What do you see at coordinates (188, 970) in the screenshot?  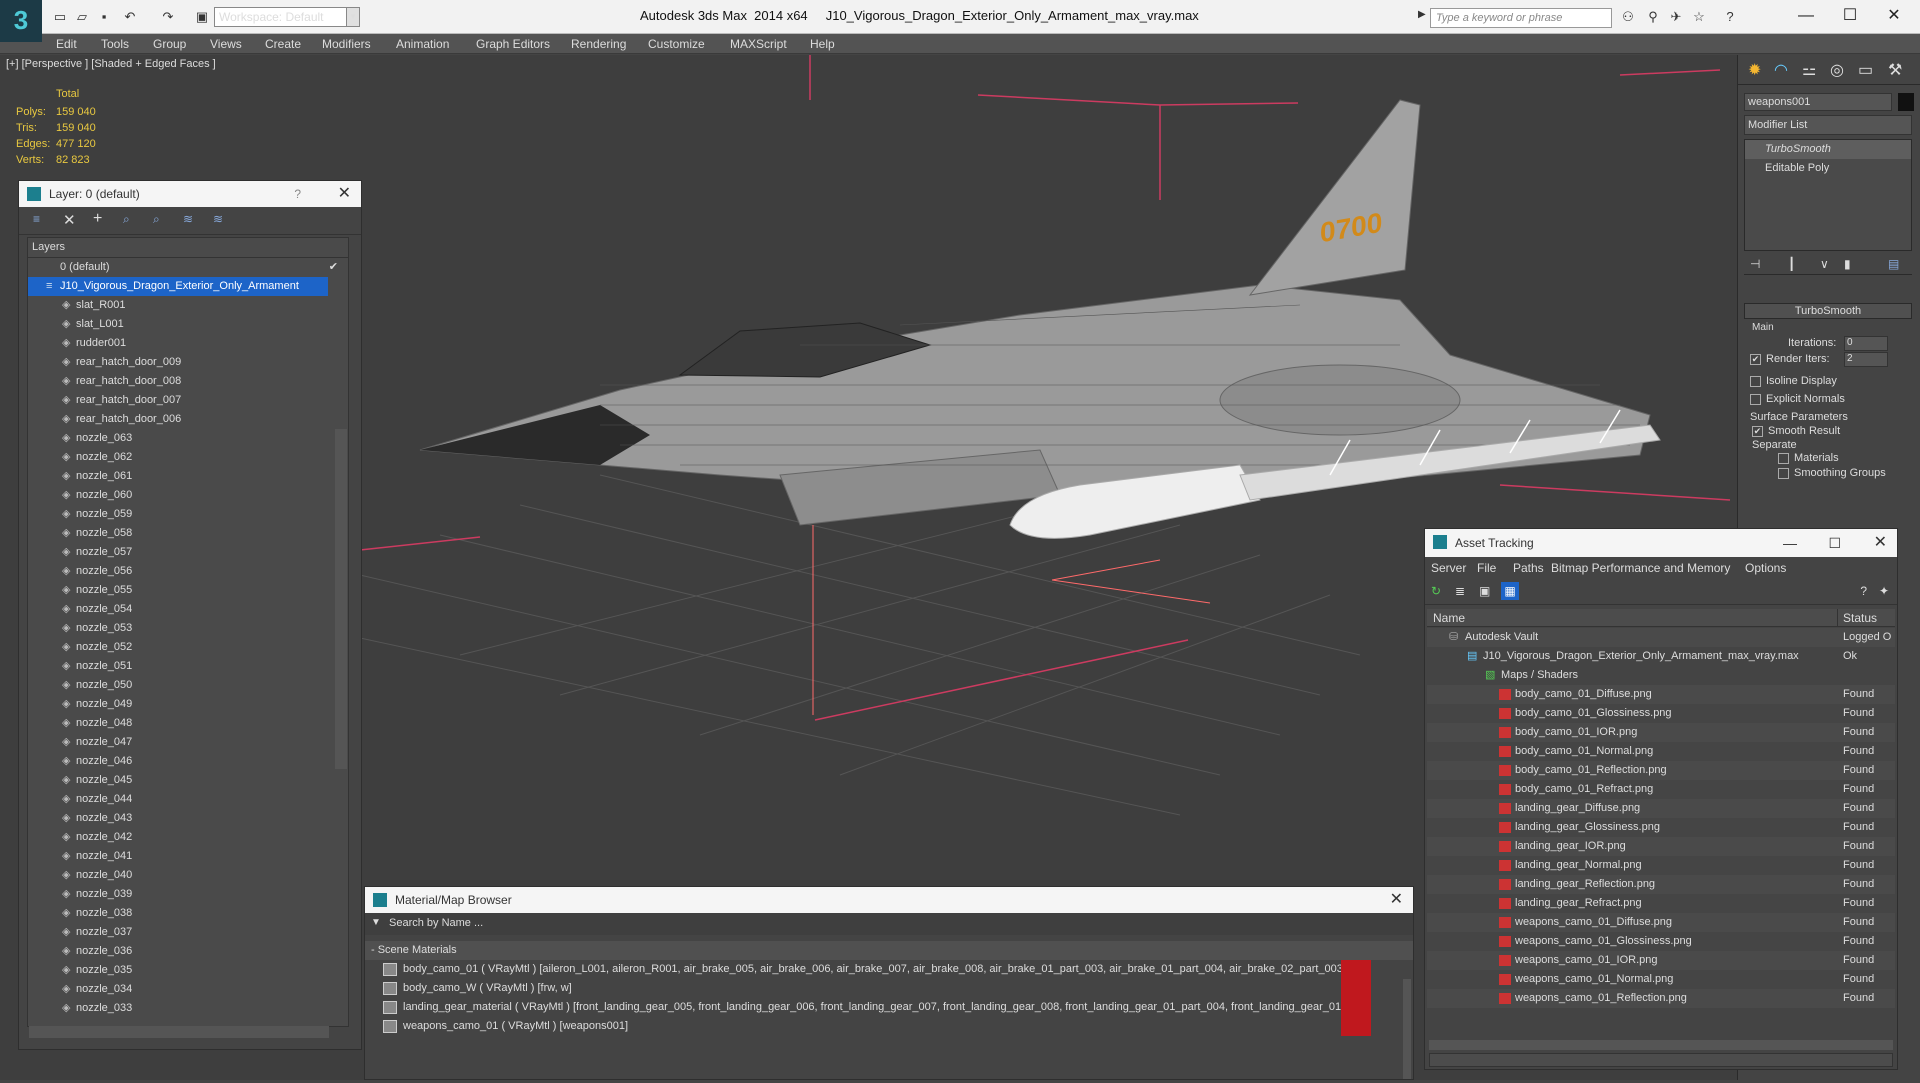 I see `layer-object-item: ◈ nozzle_035` at bounding box center [188, 970].